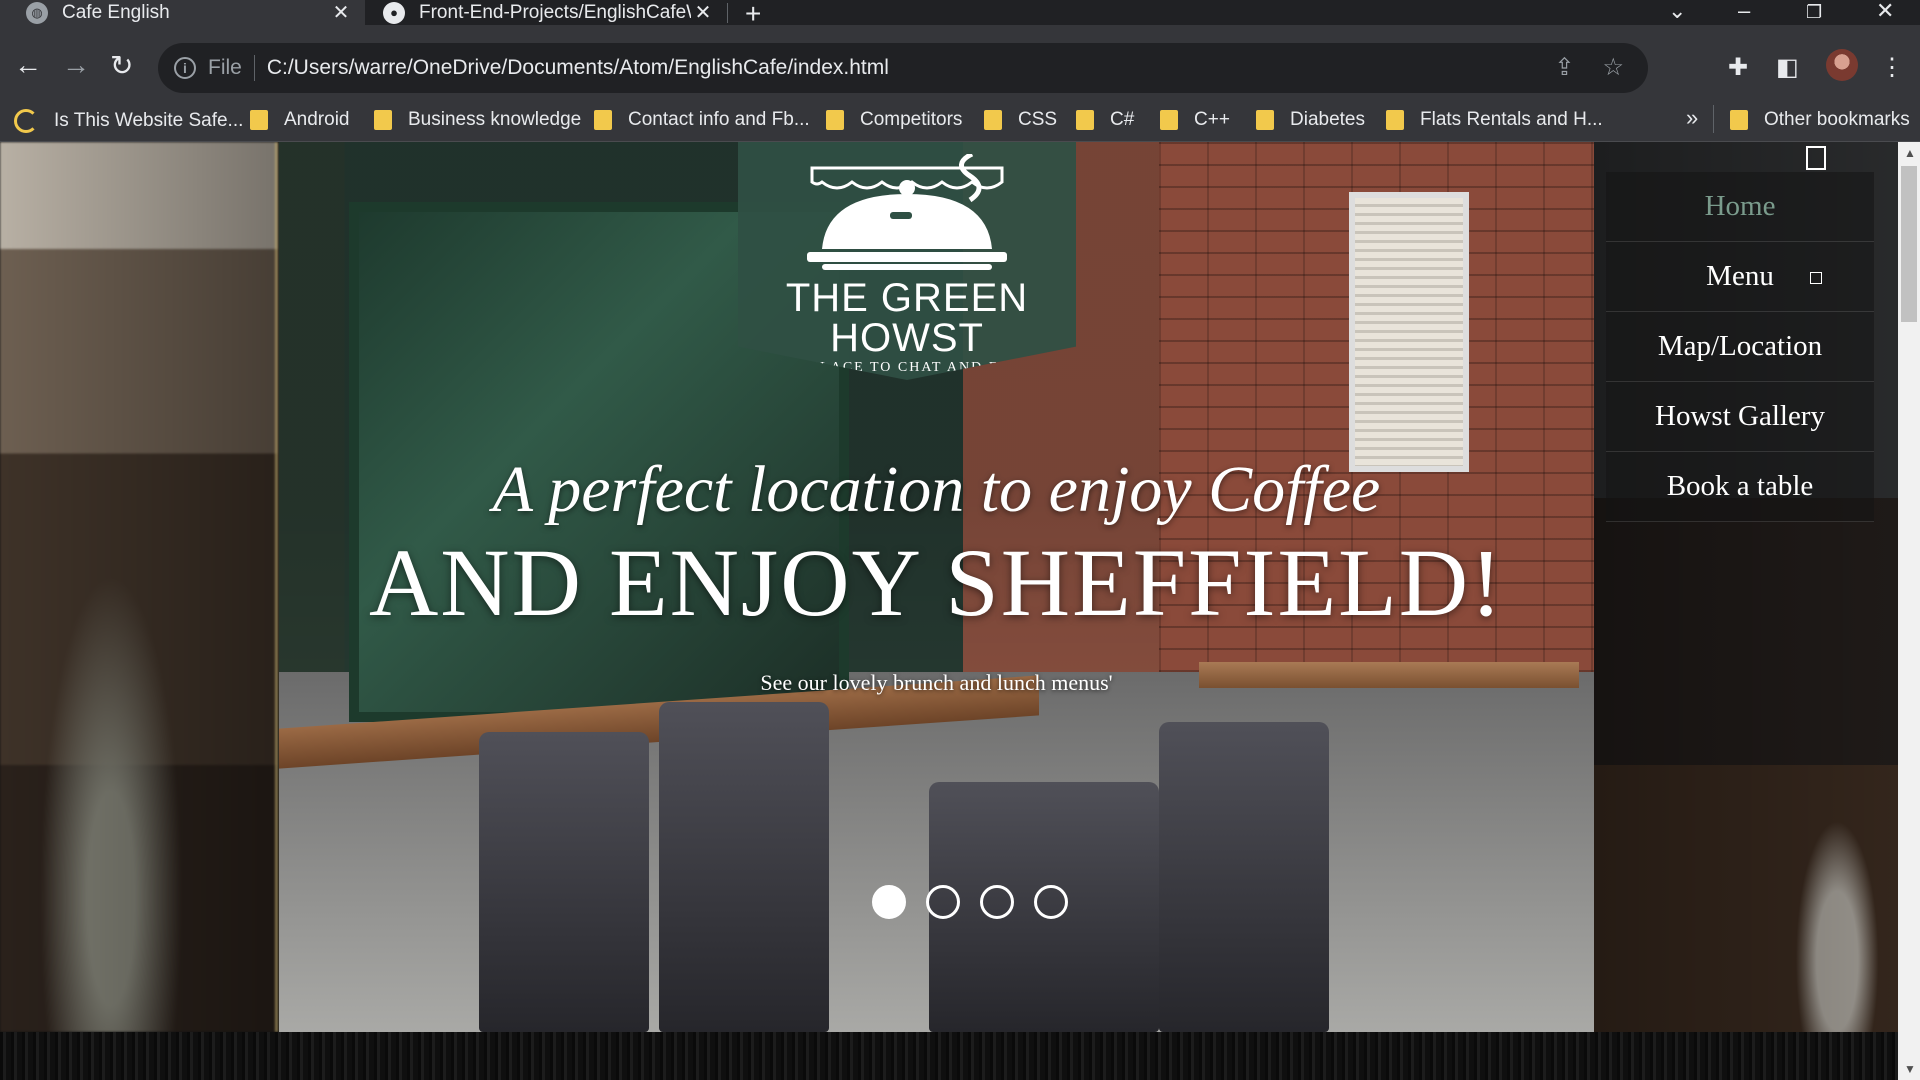 Image resolution: width=1920 pixels, height=1080 pixels. Describe the element at coordinates (37, 12) in the screenshot. I see `globe-icon: ◍` at that location.